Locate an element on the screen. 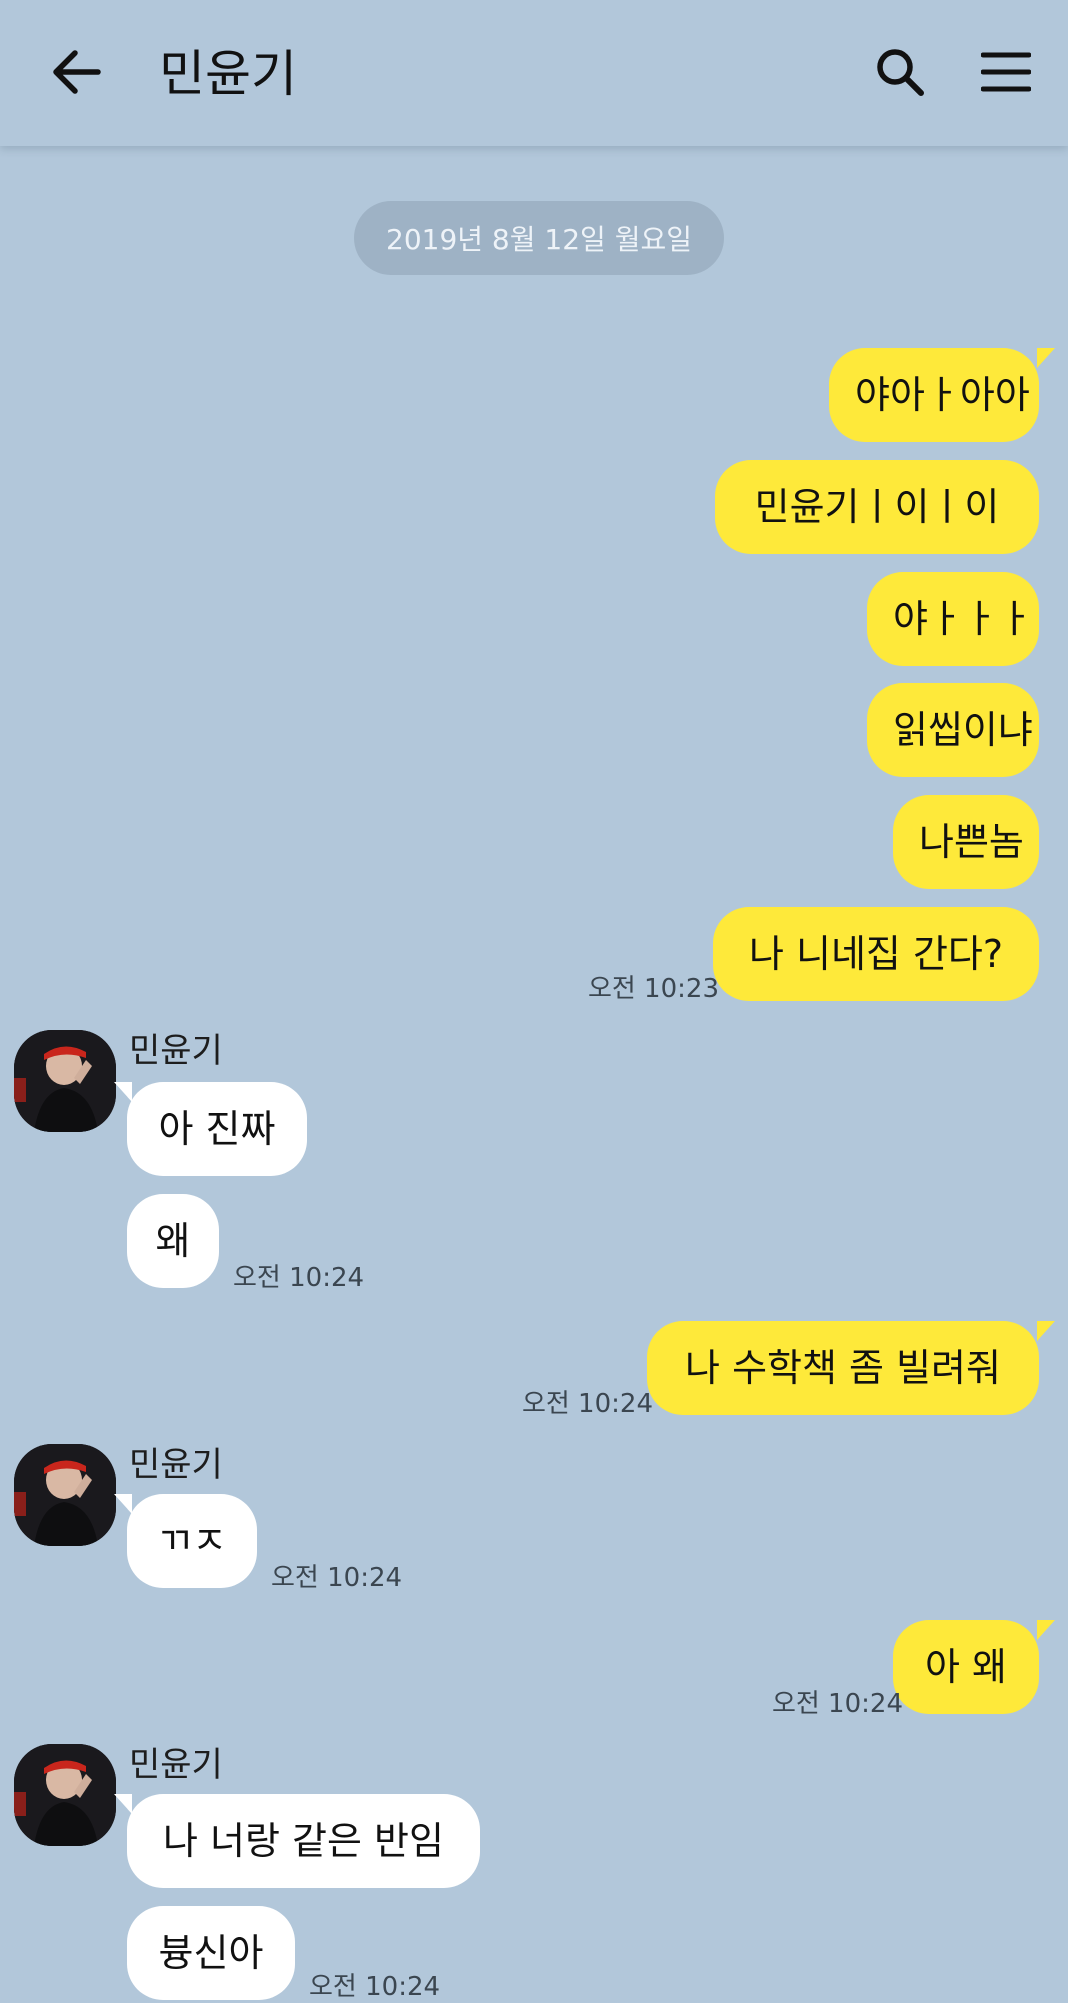 The height and width of the screenshot is (2003, 1068). message-timestamp: 오전 10:23 is located at coordinates (653, 989).